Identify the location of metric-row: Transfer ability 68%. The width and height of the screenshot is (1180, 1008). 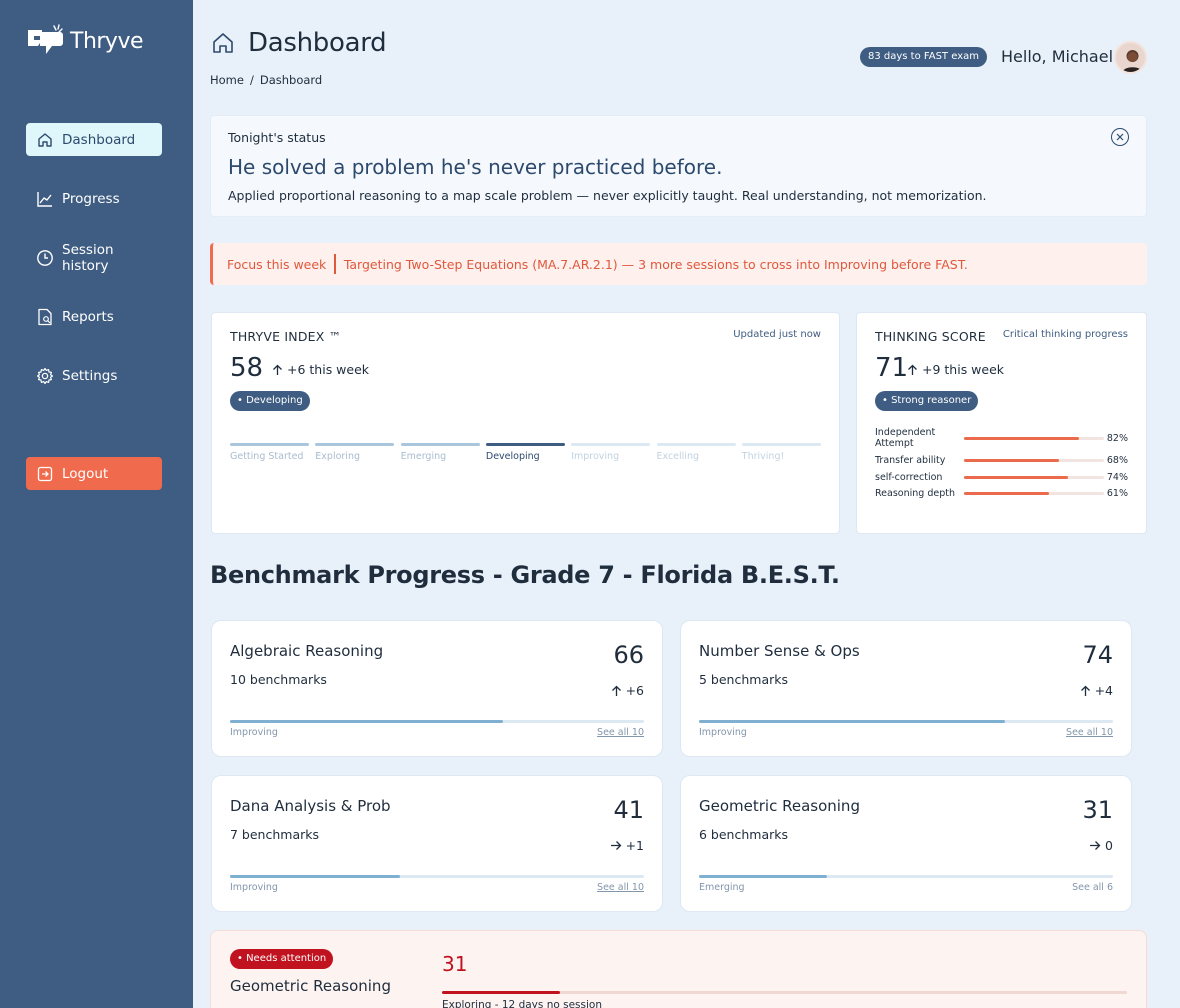
(1001, 460).